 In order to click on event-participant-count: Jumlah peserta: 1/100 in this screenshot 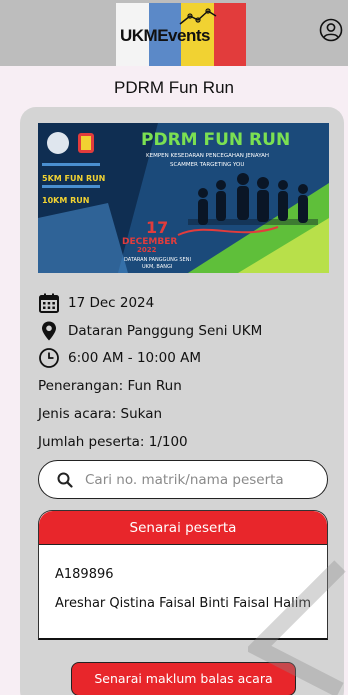, I will do `click(113, 442)`.